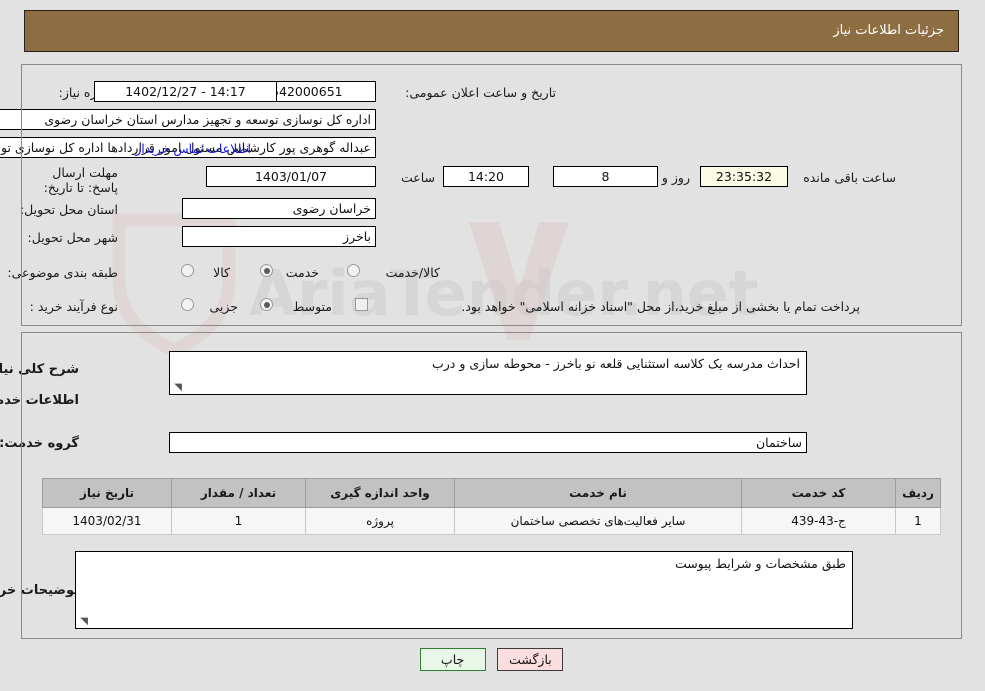 The image size is (985, 691). I want to click on th-date: تاریخ نیاز, so click(108, 493).